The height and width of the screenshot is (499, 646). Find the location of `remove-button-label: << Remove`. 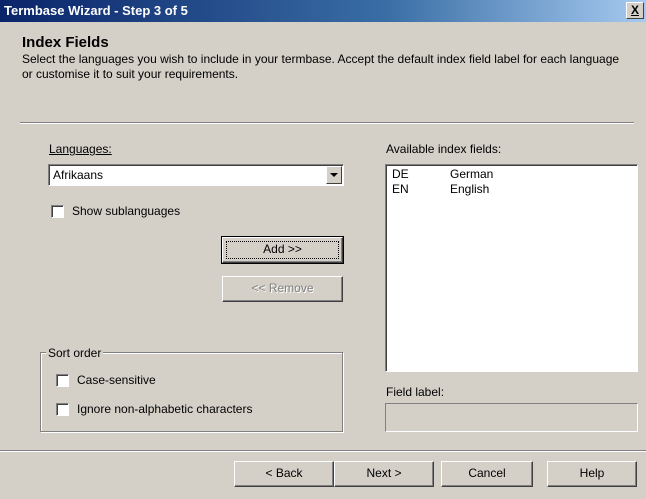

remove-button-label: << Remove is located at coordinates (282, 288).